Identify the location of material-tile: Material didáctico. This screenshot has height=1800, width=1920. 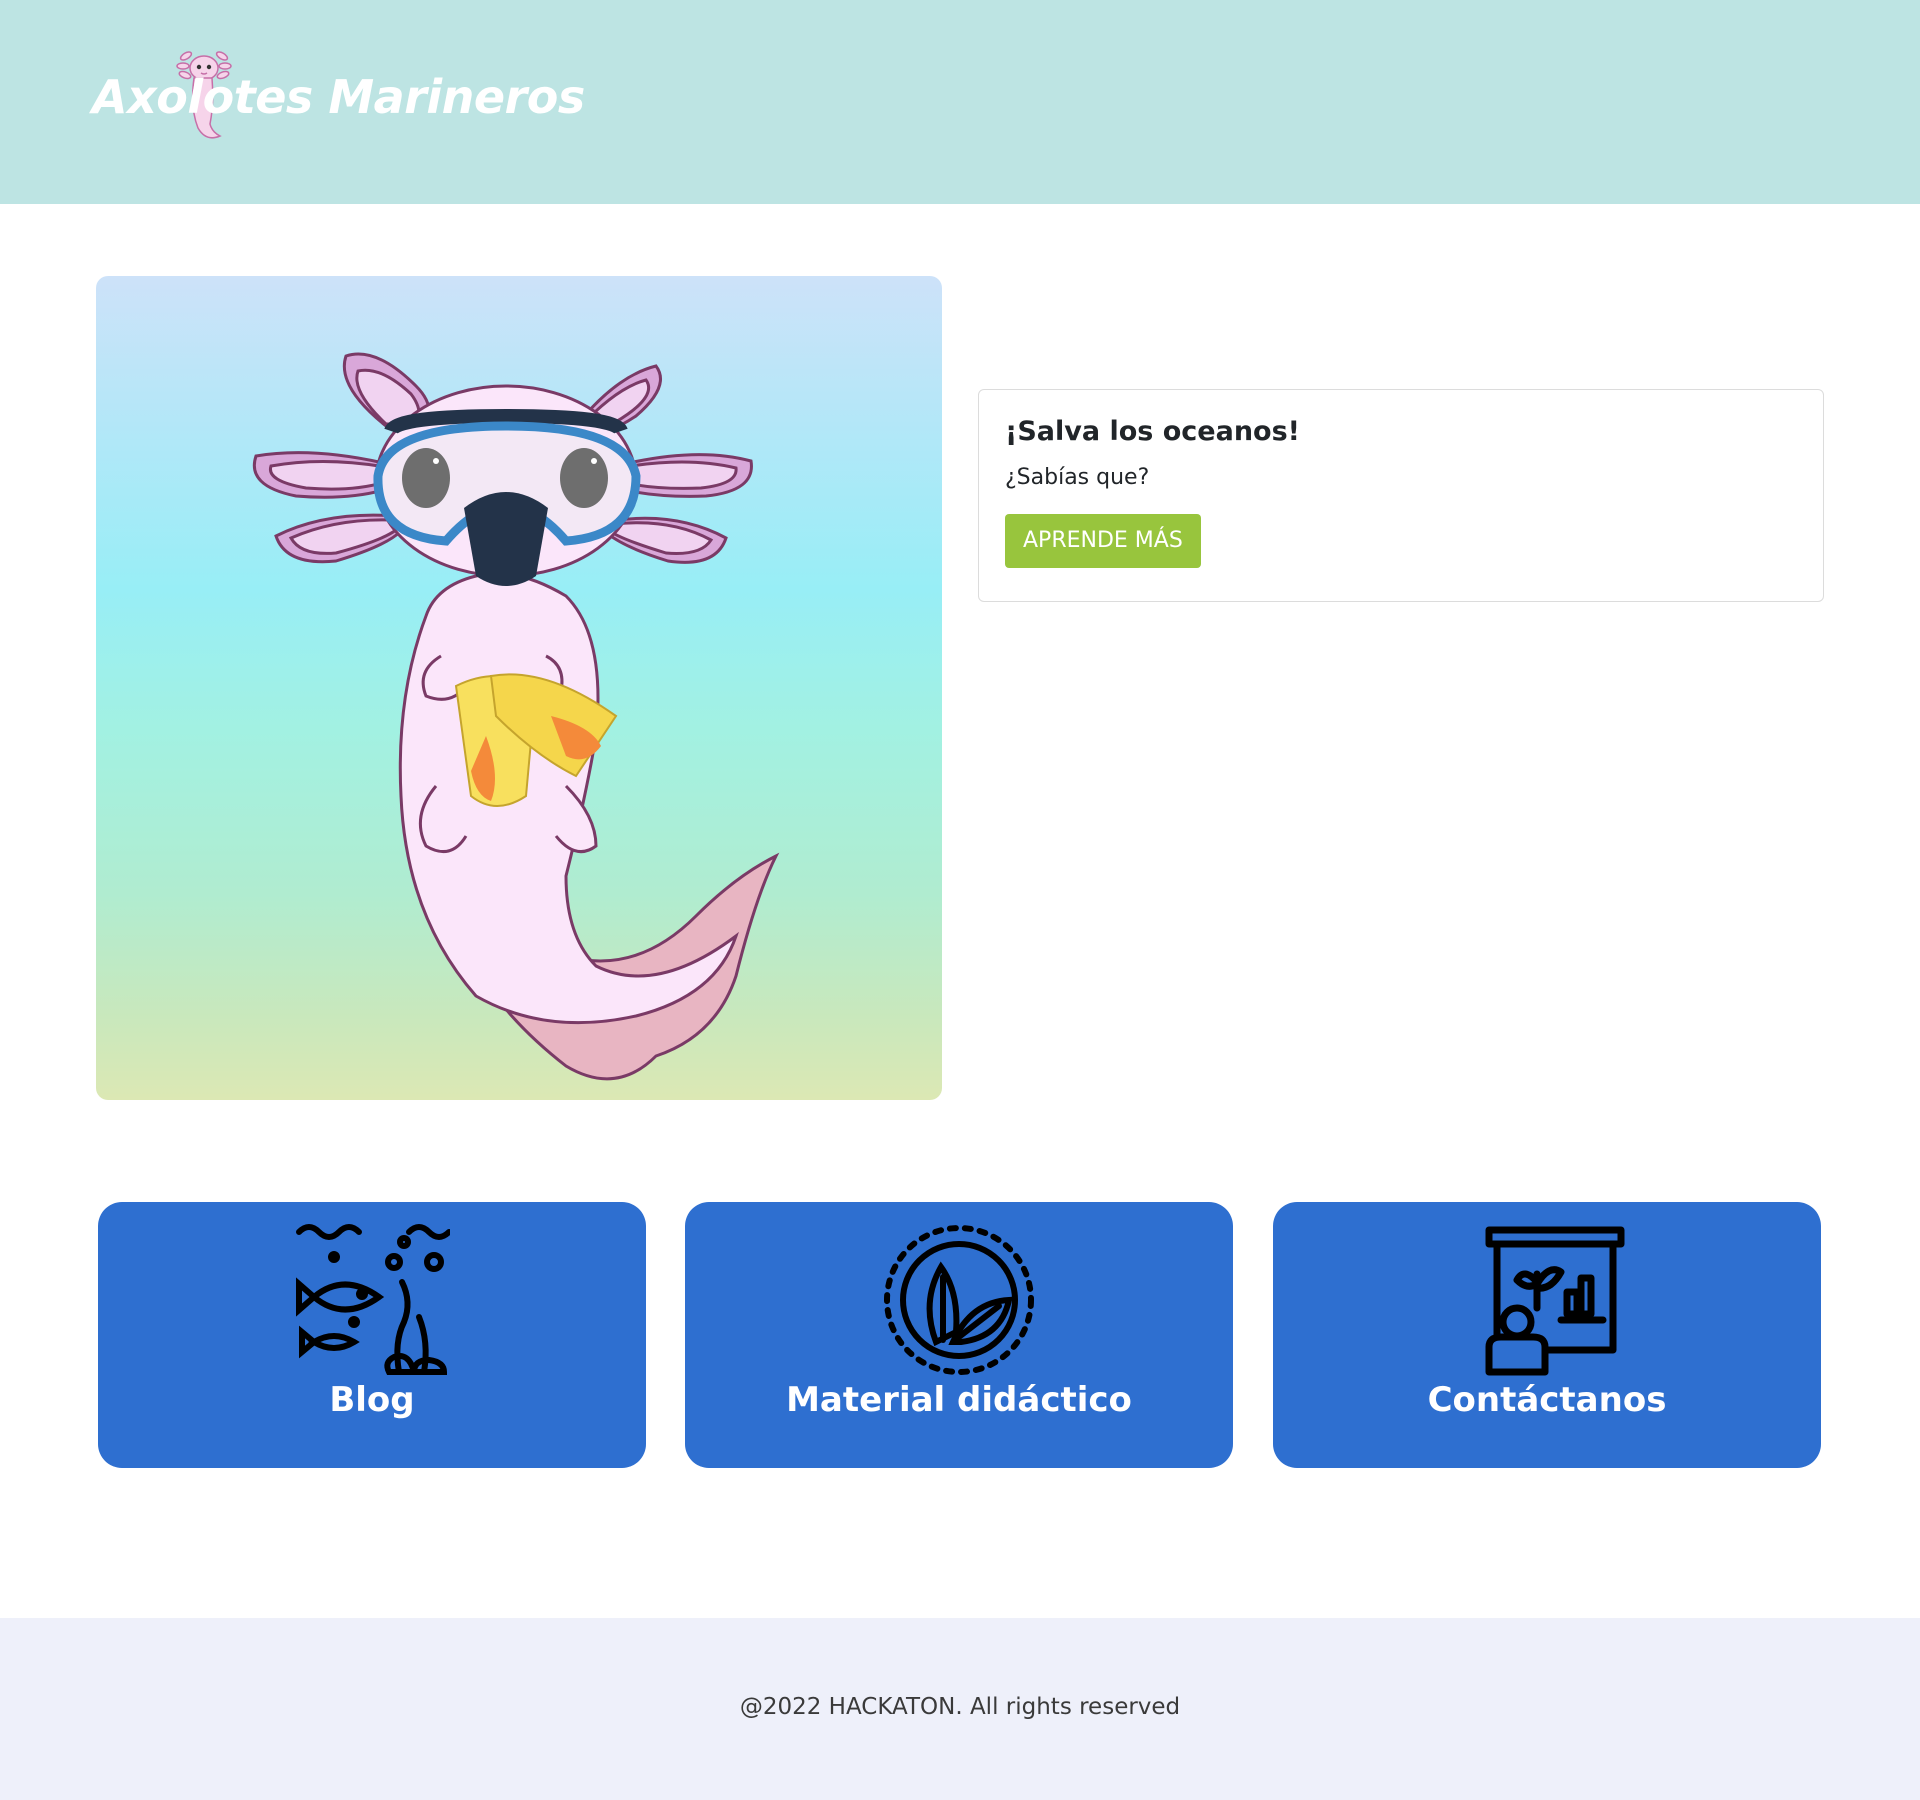
(959, 1335).